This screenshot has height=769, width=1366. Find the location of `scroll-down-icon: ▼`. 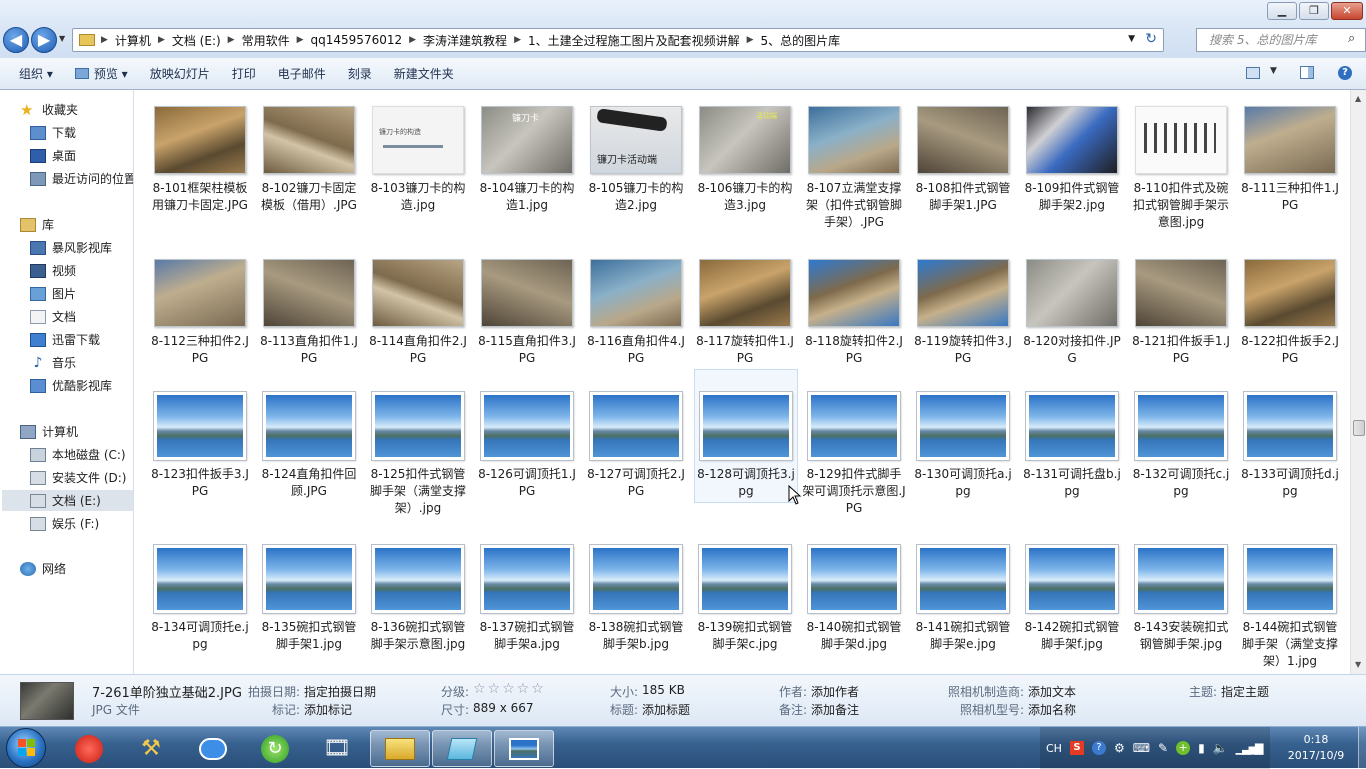

scroll-down-icon: ▼ is located at coordinates (1358, 664).